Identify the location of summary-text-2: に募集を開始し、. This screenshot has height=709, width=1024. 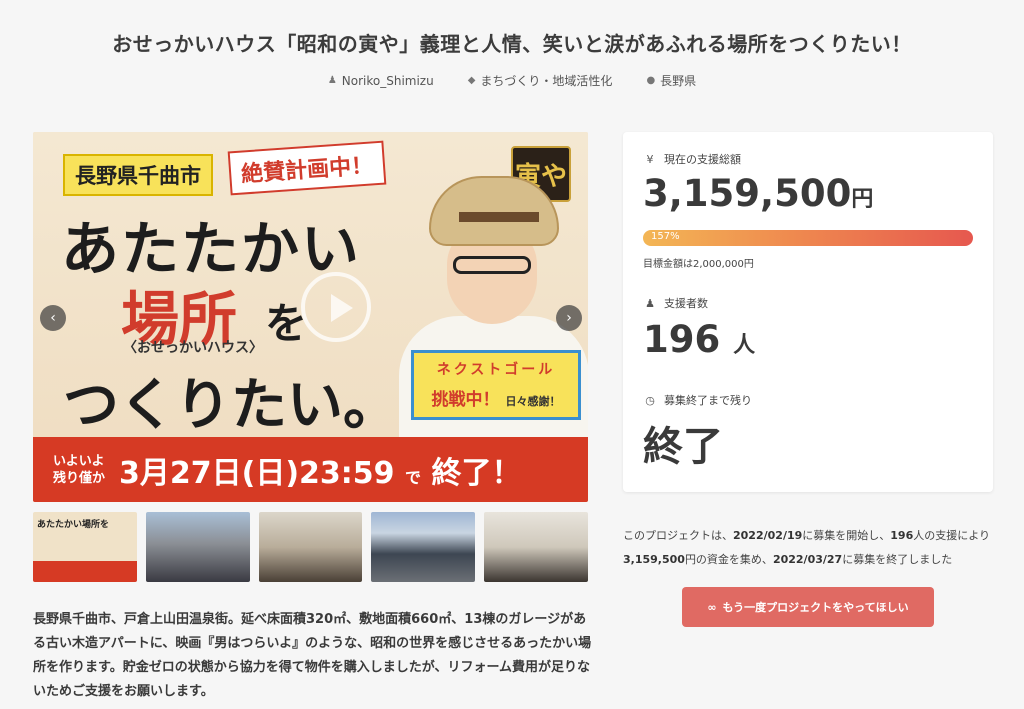
(846, 535).